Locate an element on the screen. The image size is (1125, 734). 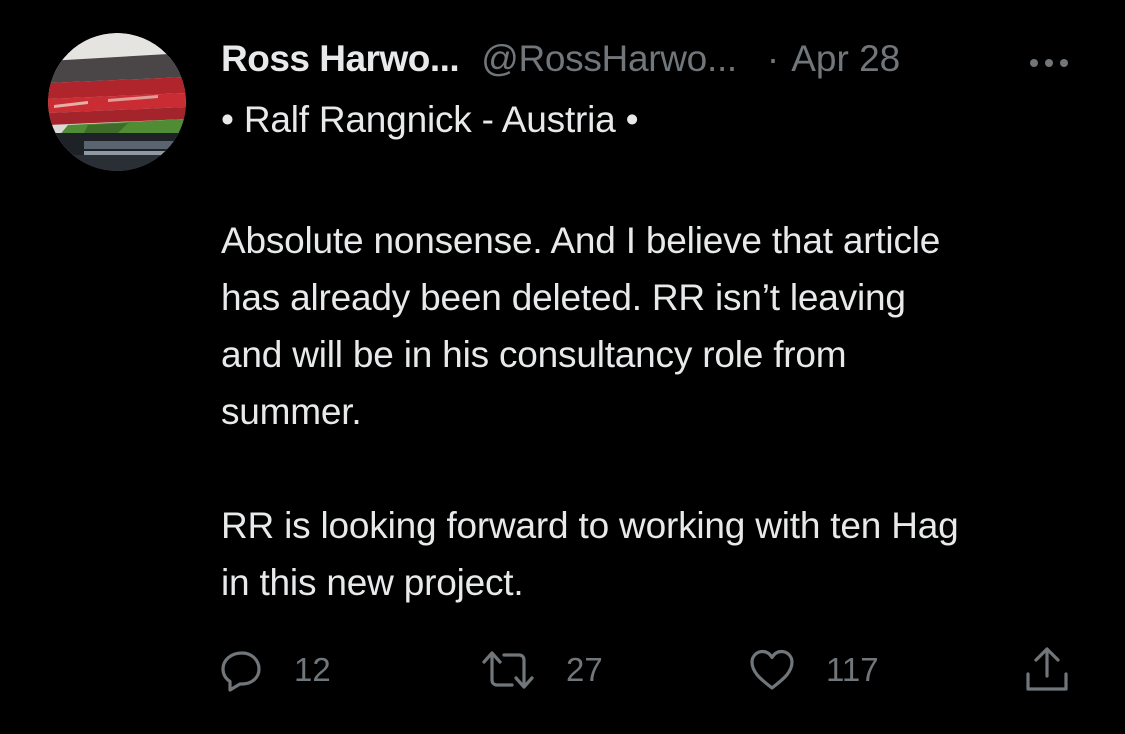
more-options-button is located at coordinates (1050, 63).